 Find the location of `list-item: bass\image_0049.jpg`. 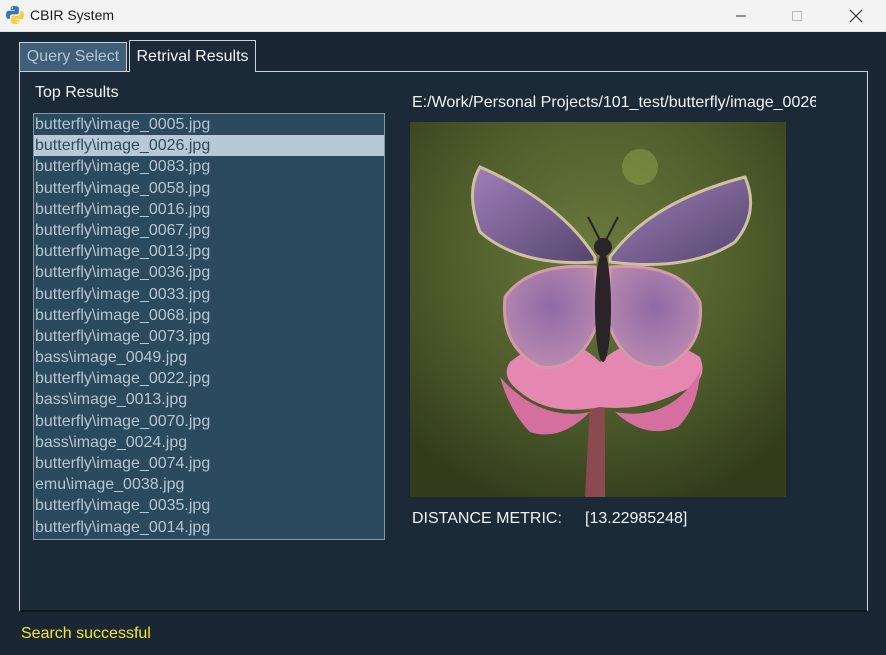

list-item: bass\image_0049.jpg is located at coordinates (209, 357).